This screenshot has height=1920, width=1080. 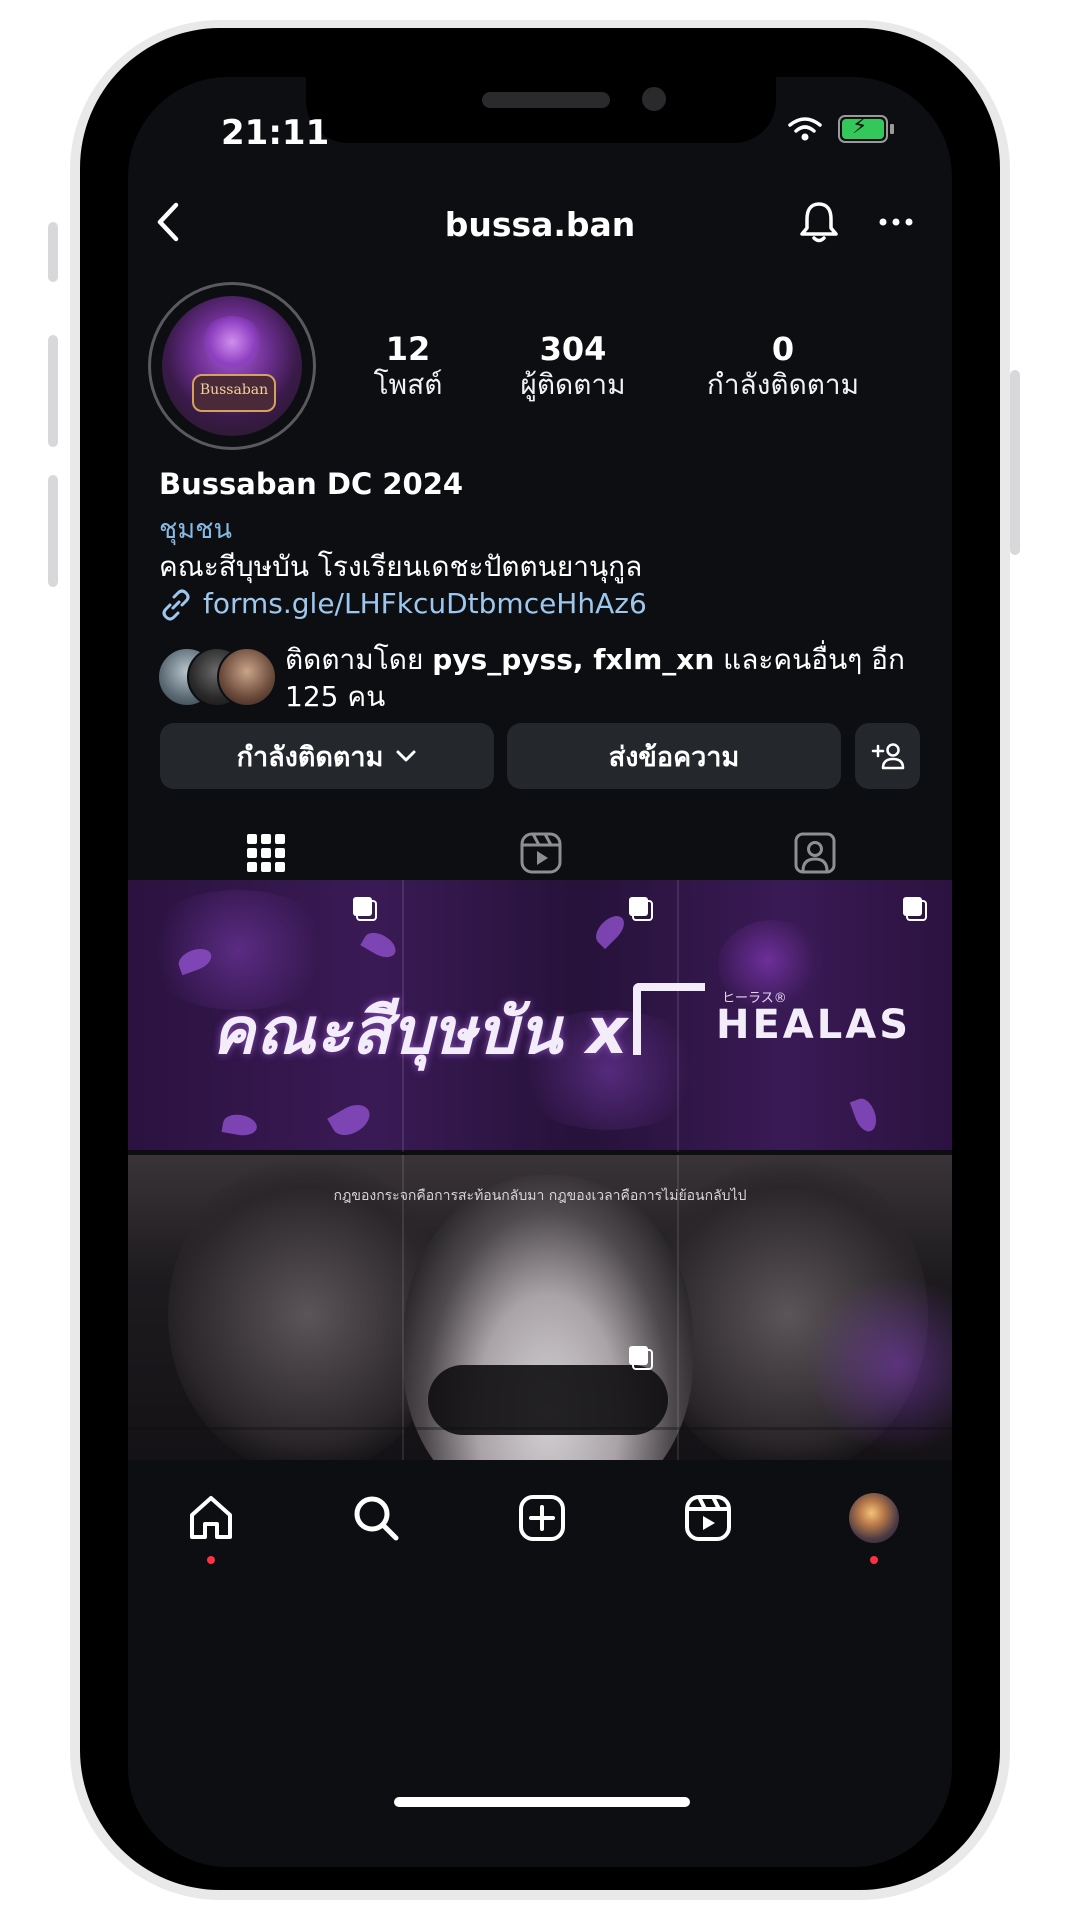 What do you see at coordinates (573, 384) in the screenshot?
I see `stat-followers-label: ผู้ติดตาม` at bounding box center [573, 384].